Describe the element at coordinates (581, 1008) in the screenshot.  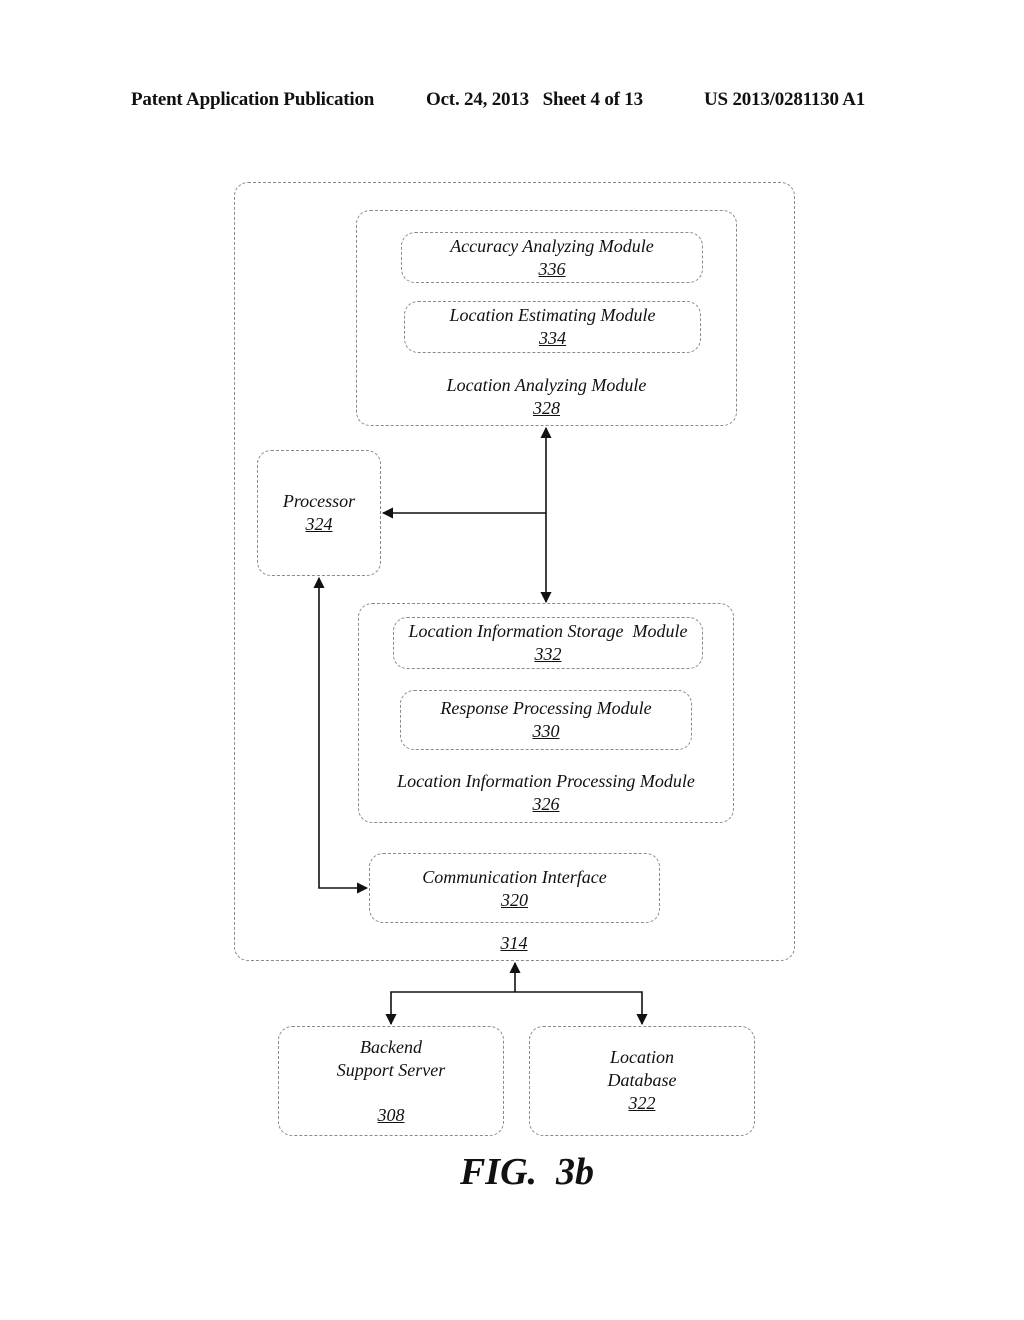
I see `split-to-database-arrow` at that location.